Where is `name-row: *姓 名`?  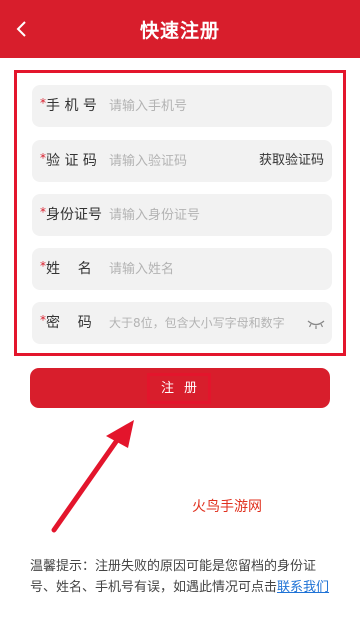 name-row: *姓 名 is located at coordinates (182, 269).